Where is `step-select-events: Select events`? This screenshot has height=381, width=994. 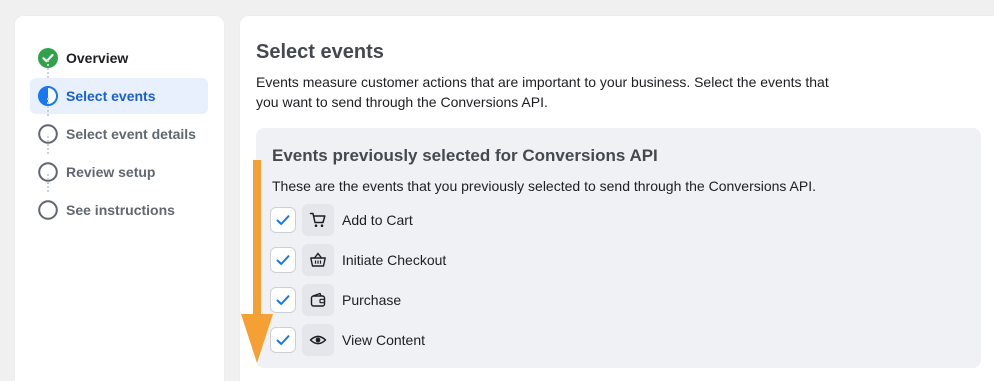
step-select-events: Select events is located at coordinates (119, 96).